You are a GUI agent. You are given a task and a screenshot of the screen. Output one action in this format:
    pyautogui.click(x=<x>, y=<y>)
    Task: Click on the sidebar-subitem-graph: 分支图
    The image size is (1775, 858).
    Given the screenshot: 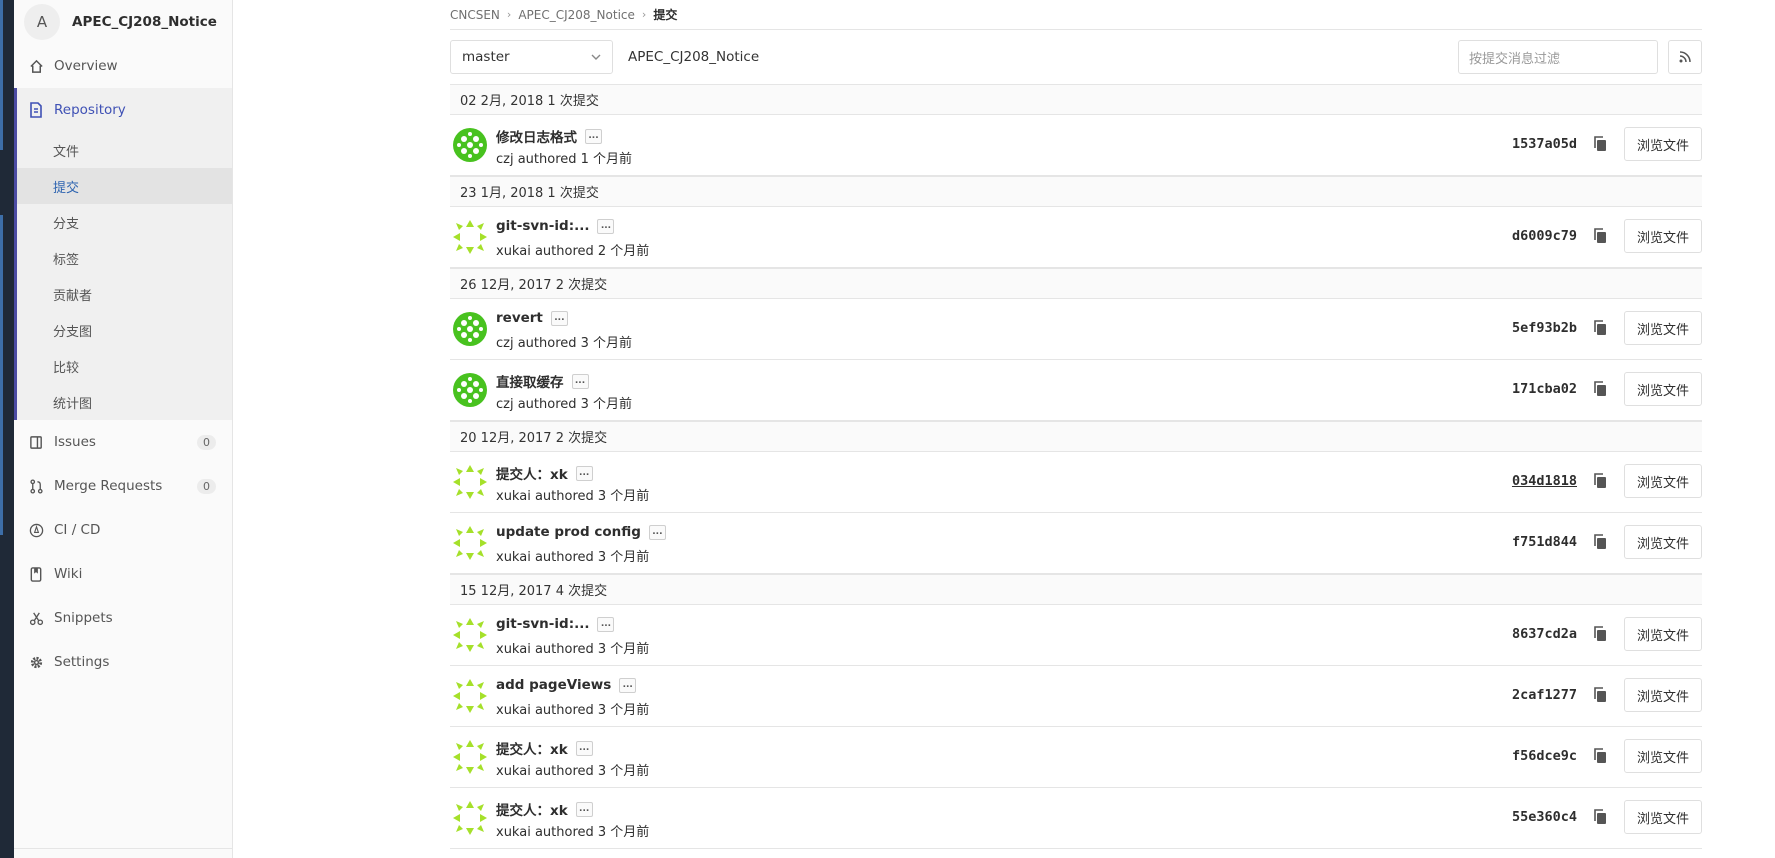 What is the action you would take?
    pyautogui.click(x=124, y=330)
    